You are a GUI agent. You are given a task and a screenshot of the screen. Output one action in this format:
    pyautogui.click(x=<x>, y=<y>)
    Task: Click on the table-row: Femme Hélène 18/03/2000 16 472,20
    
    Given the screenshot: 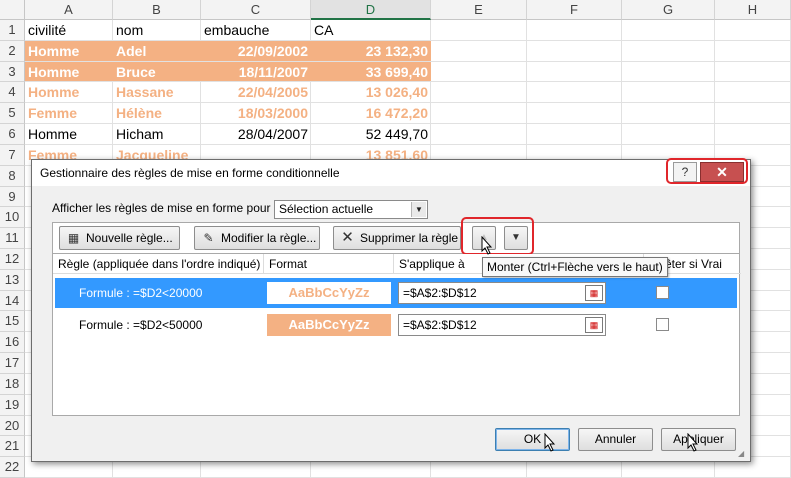 What is the action you would take?
    pyautogui.click(x=408, y=114)
    